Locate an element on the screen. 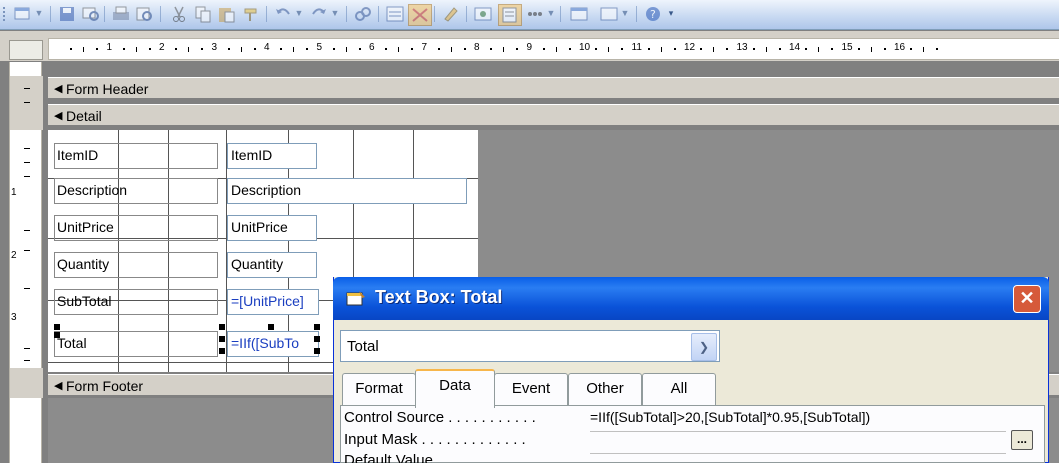 This screenshot has height=463, width=1059. undo-dropdown-icon: ▼ is located at coordinates (299, 13).